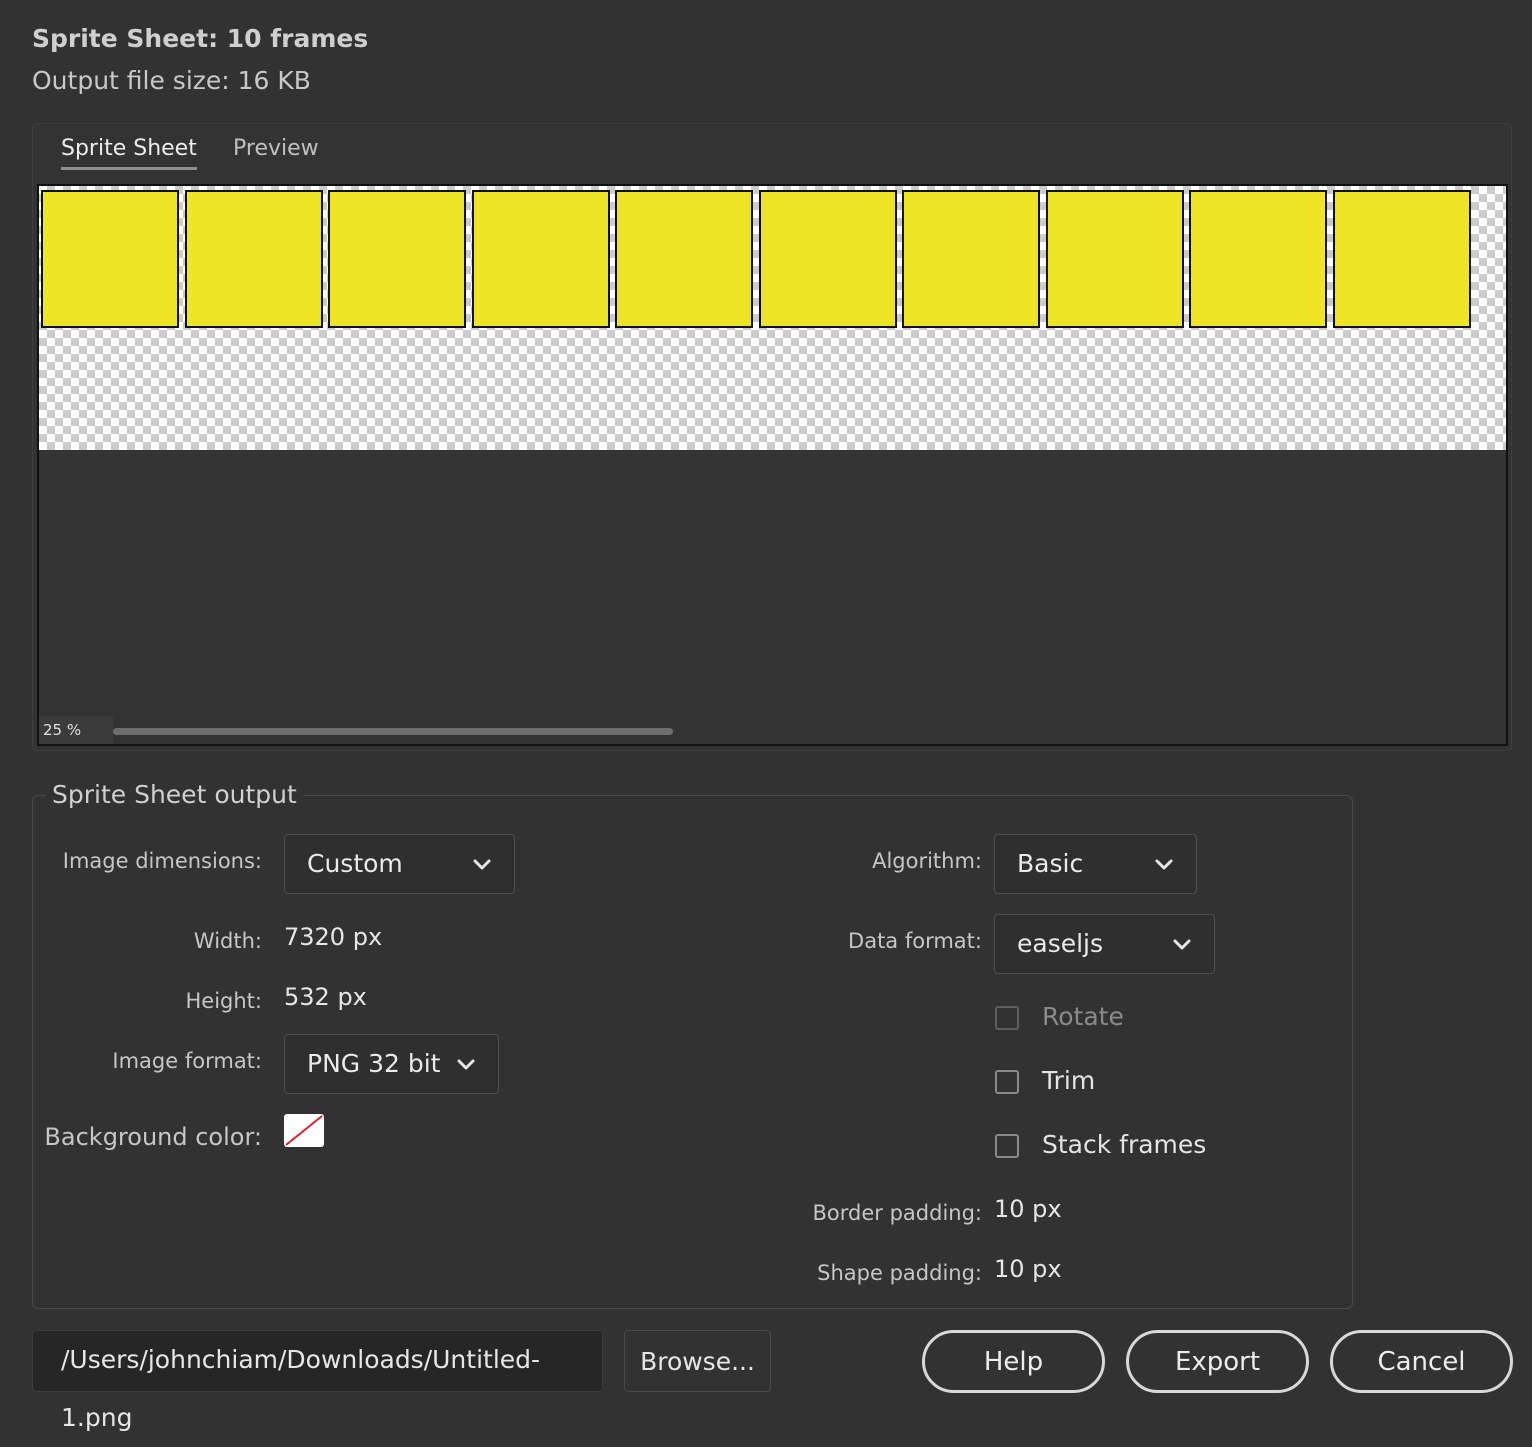  I want to click on help-button: Help, so click(1013, 1361).